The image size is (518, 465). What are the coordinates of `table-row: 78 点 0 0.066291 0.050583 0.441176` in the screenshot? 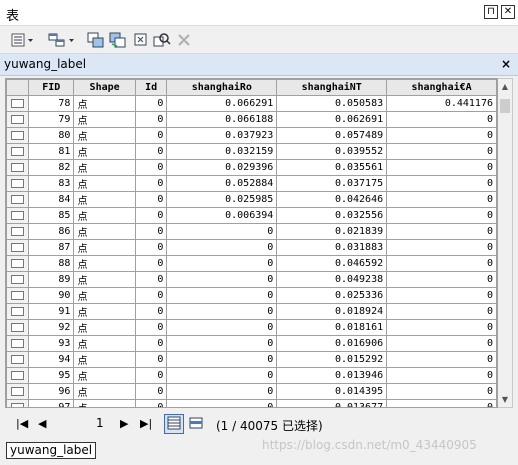 It's located at (251, 103).